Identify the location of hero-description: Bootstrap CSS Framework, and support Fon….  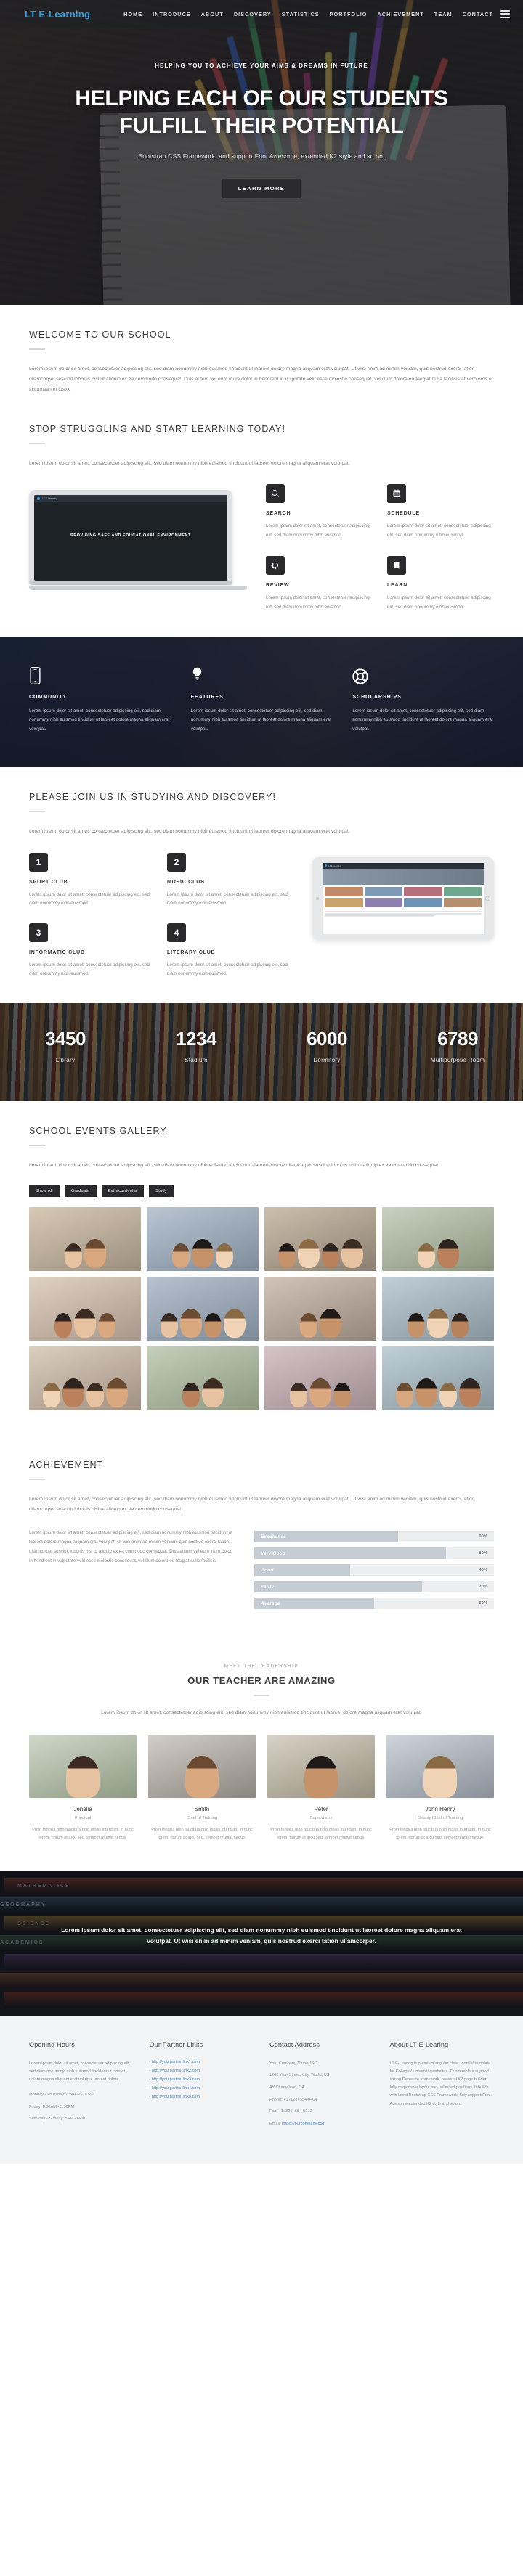
(261, 156).